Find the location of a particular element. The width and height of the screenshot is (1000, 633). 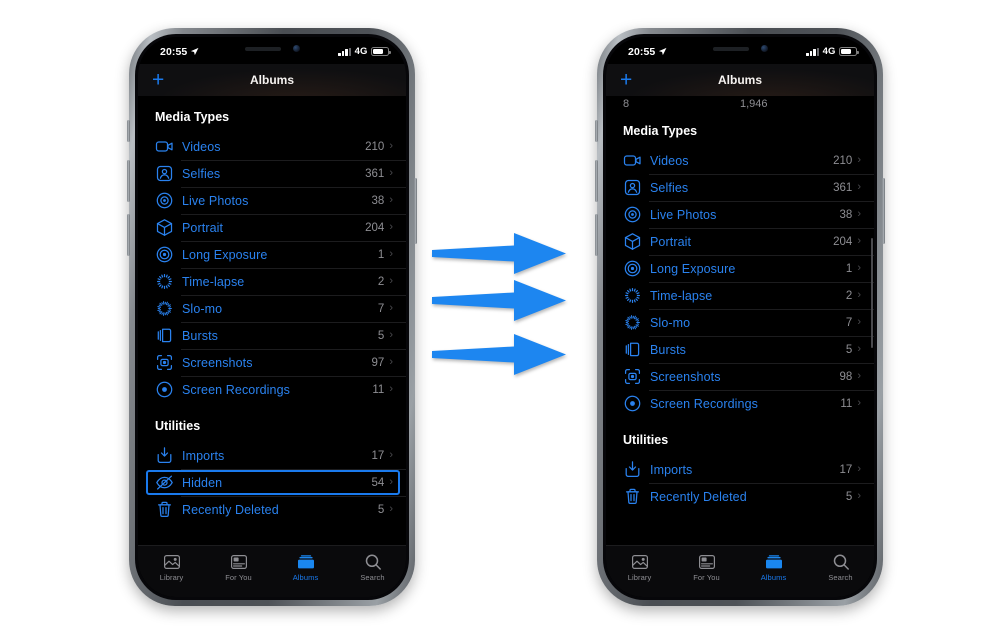

trash-icon is located at coordinates (632, 496).